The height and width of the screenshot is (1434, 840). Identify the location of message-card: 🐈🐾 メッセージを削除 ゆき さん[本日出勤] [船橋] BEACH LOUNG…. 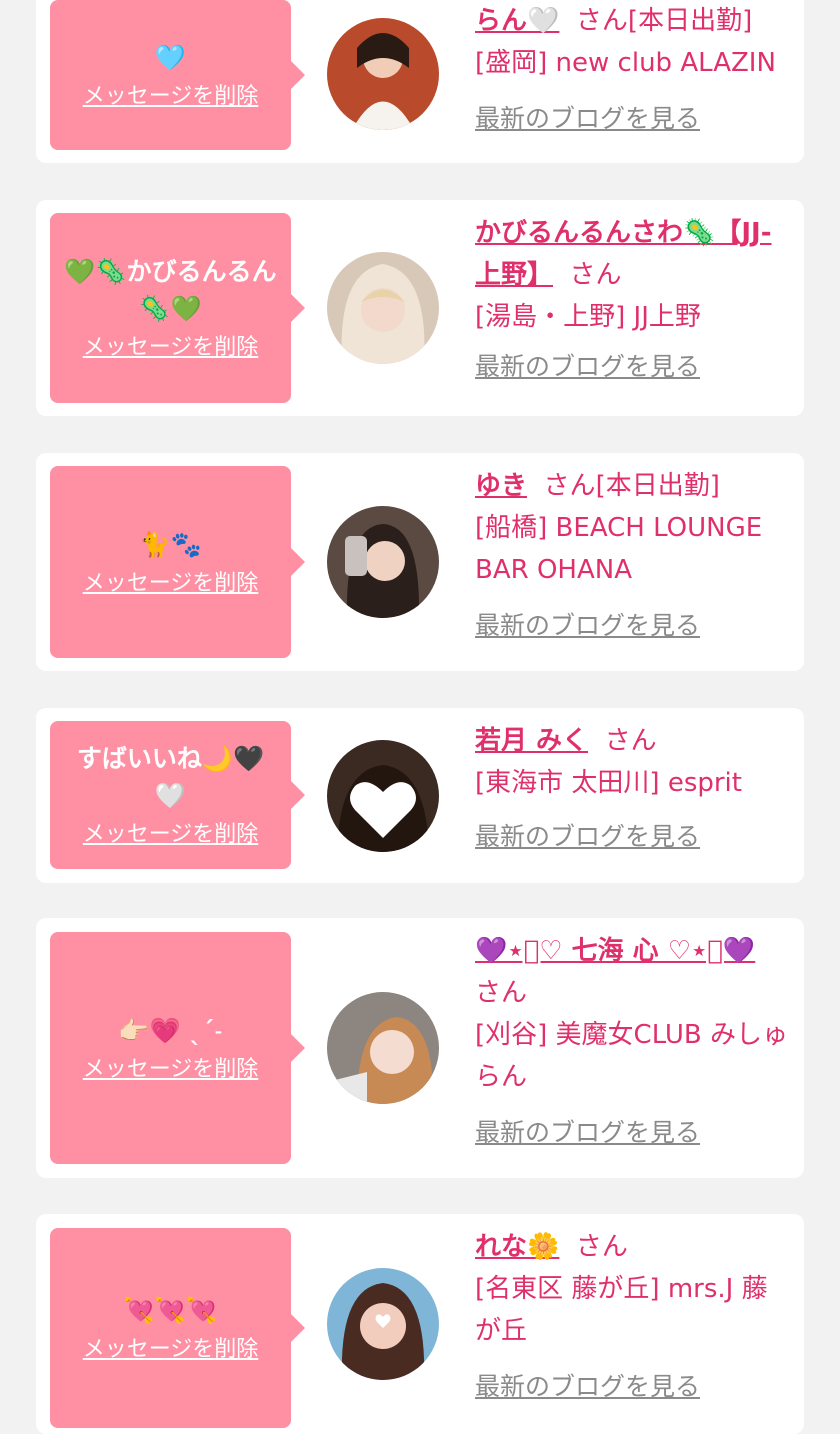
(420, 562).